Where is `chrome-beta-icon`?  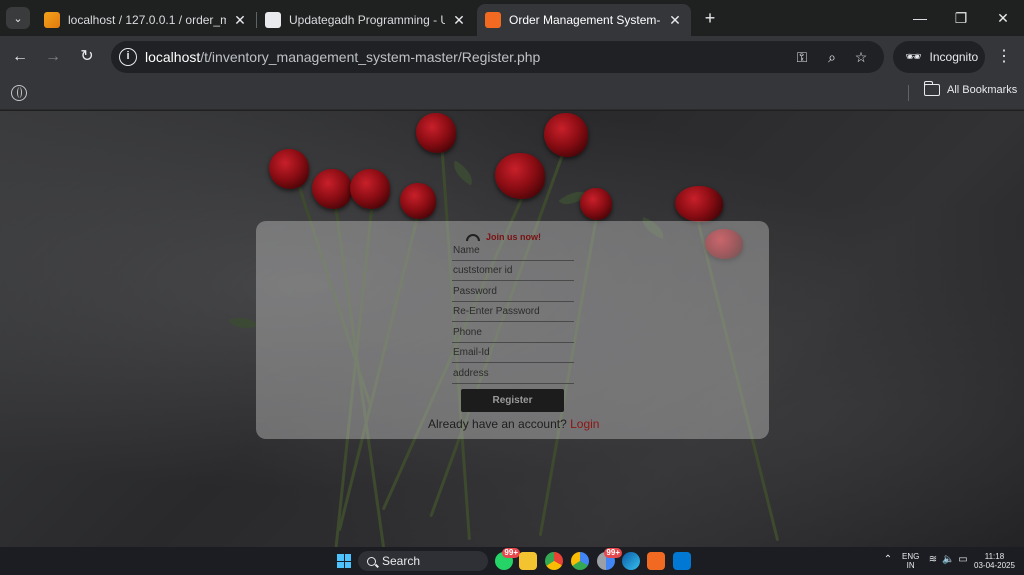 chrome-beta-icon is located at coordinates (580, 561).